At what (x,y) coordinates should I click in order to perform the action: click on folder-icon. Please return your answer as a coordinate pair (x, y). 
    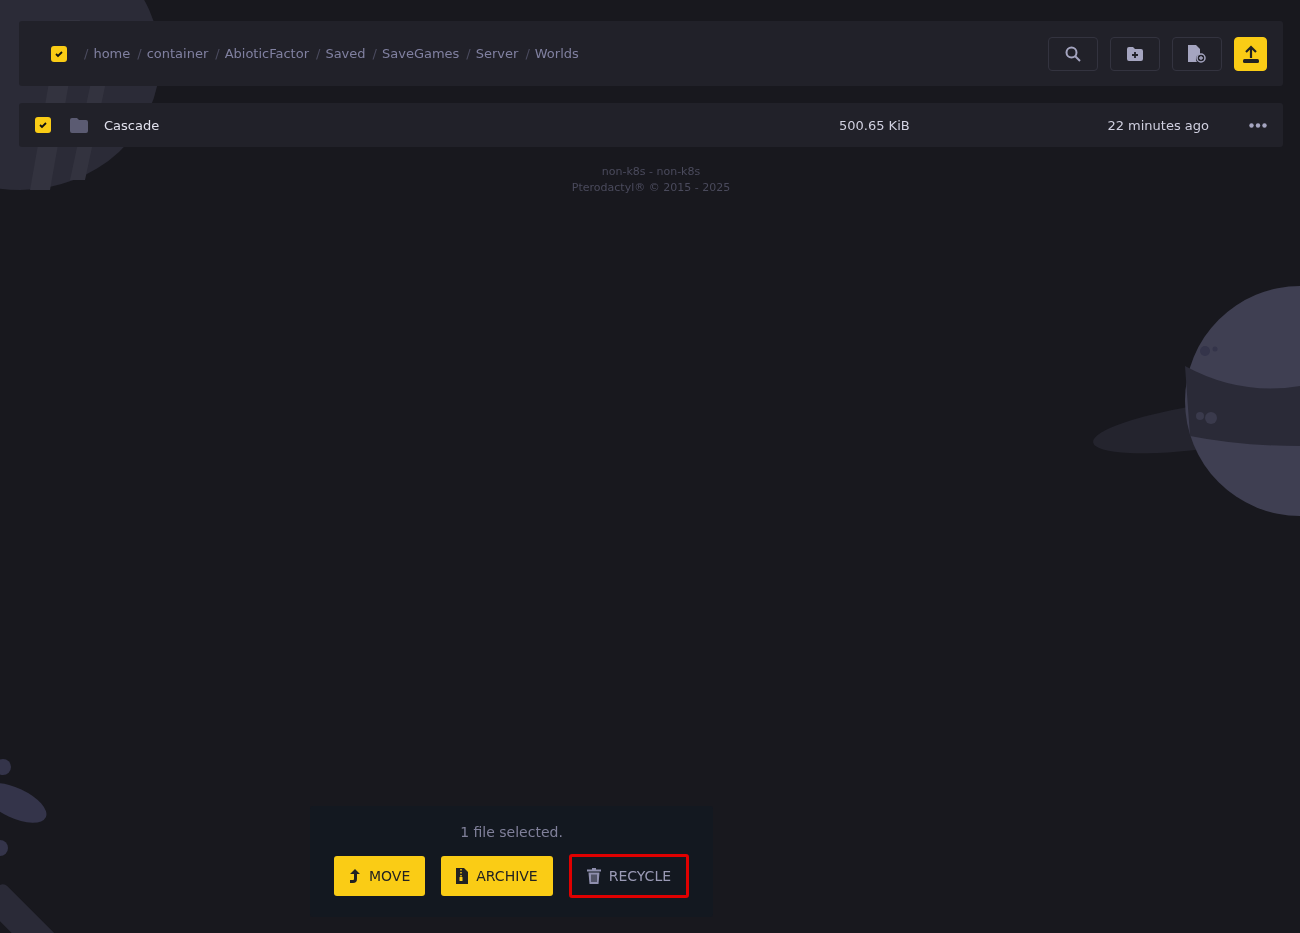
    Looking at the image, I should click on (79, 125).